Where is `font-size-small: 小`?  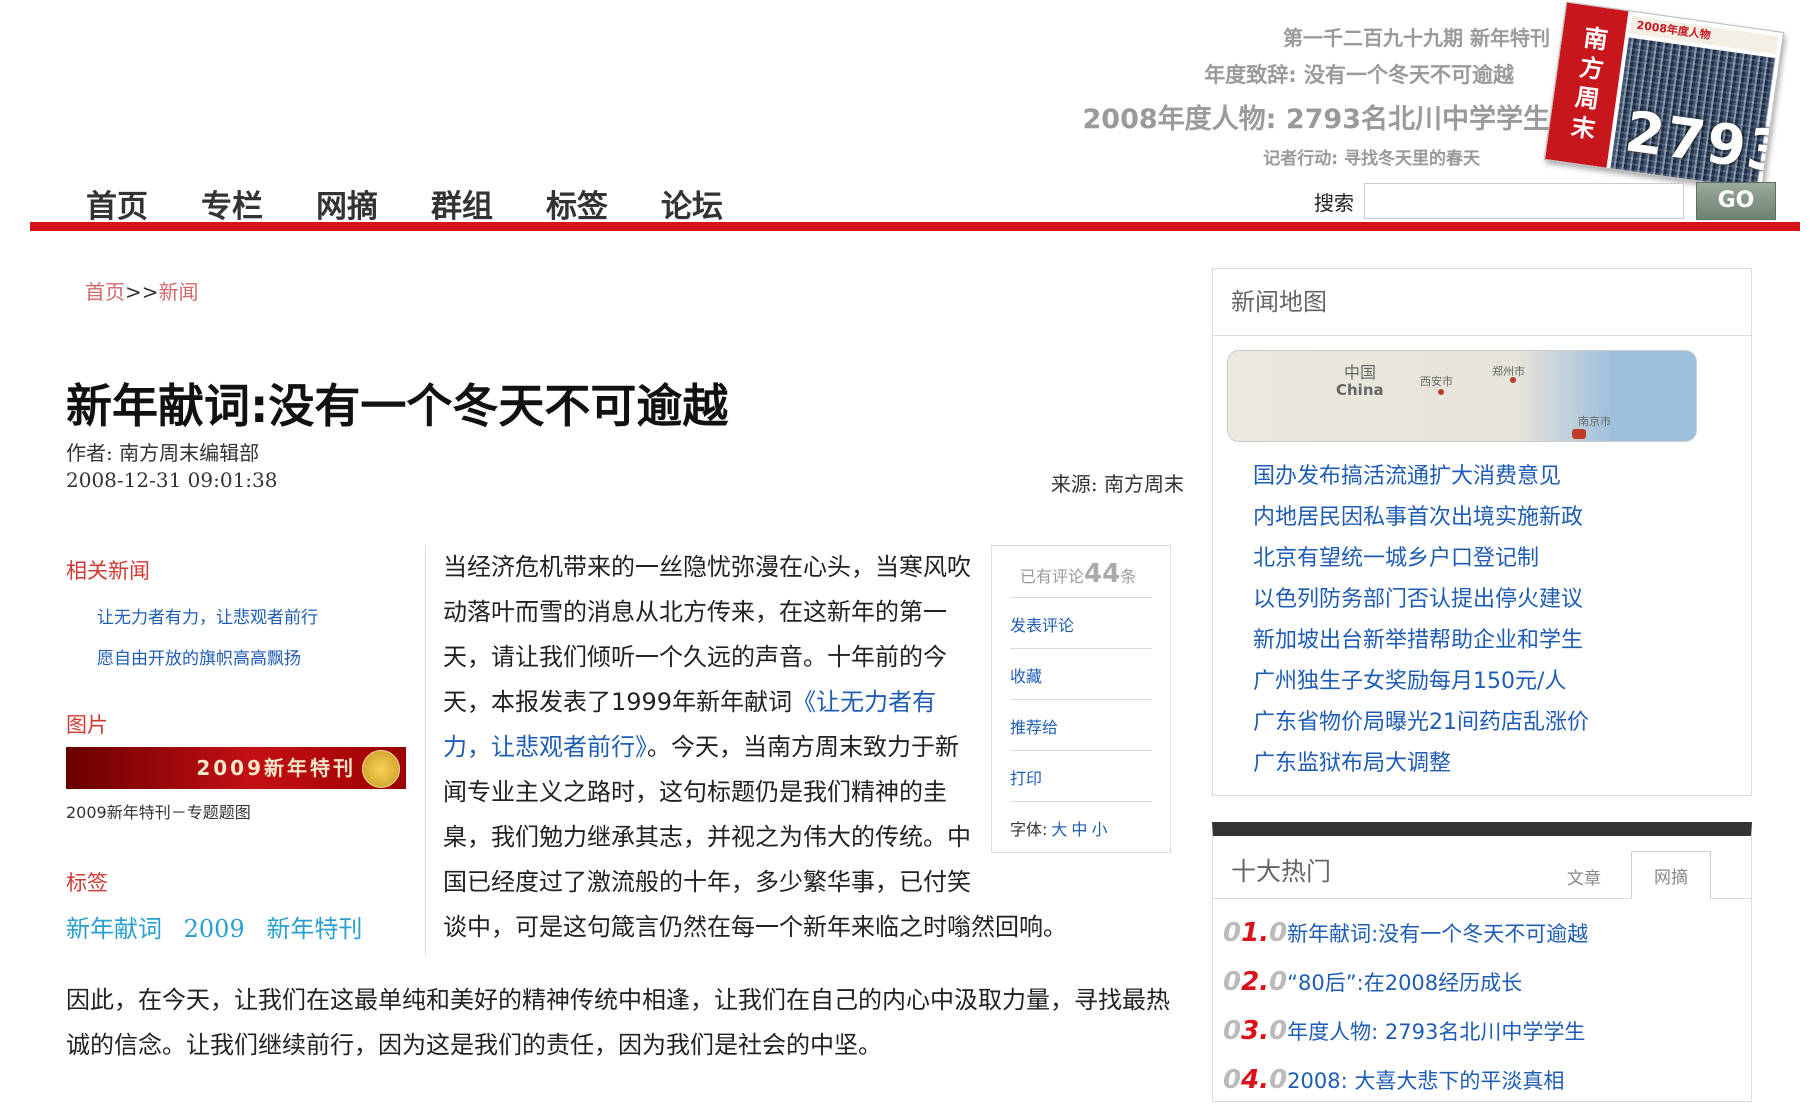
font-size-small: 小 is located at coordinates (1099, 829).